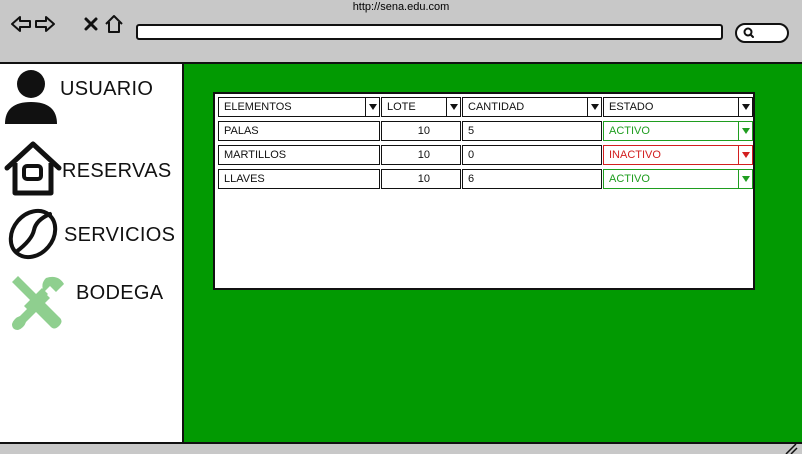  What do you see at coordinates (762, 33) in the screenshot?
I see `search-box` at bounding box center [762, 33].